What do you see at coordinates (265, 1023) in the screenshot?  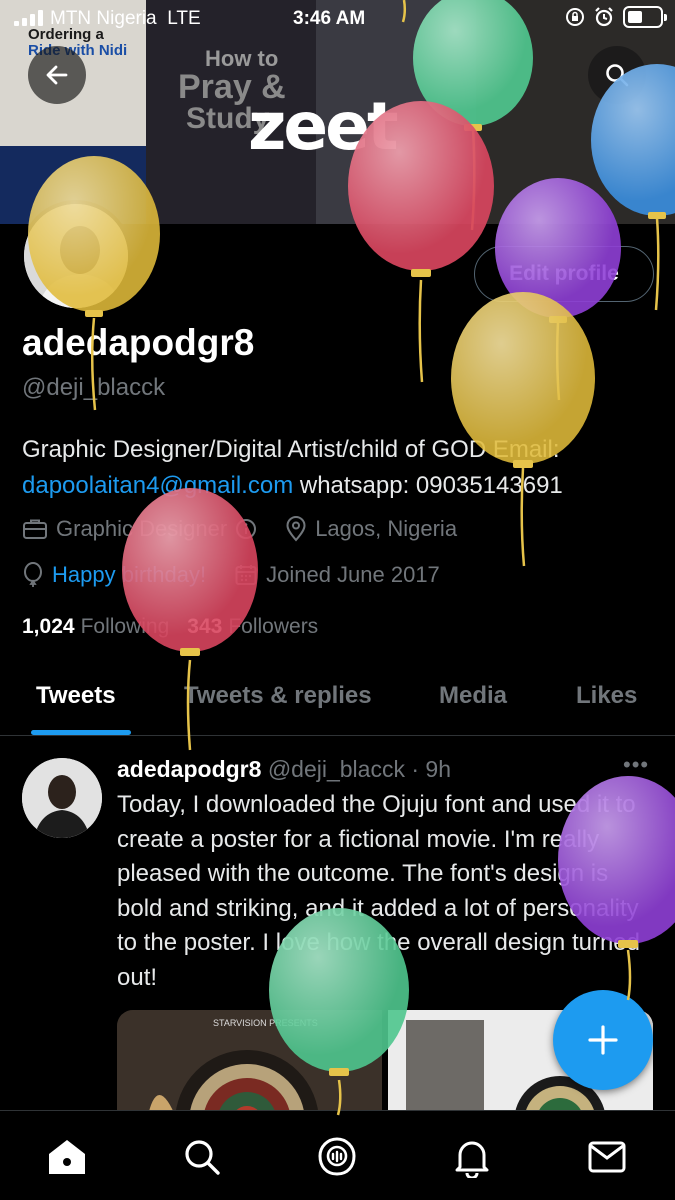 I see `media-caption: STARVISION PRESENTS` at bounding box center [265, 1023].